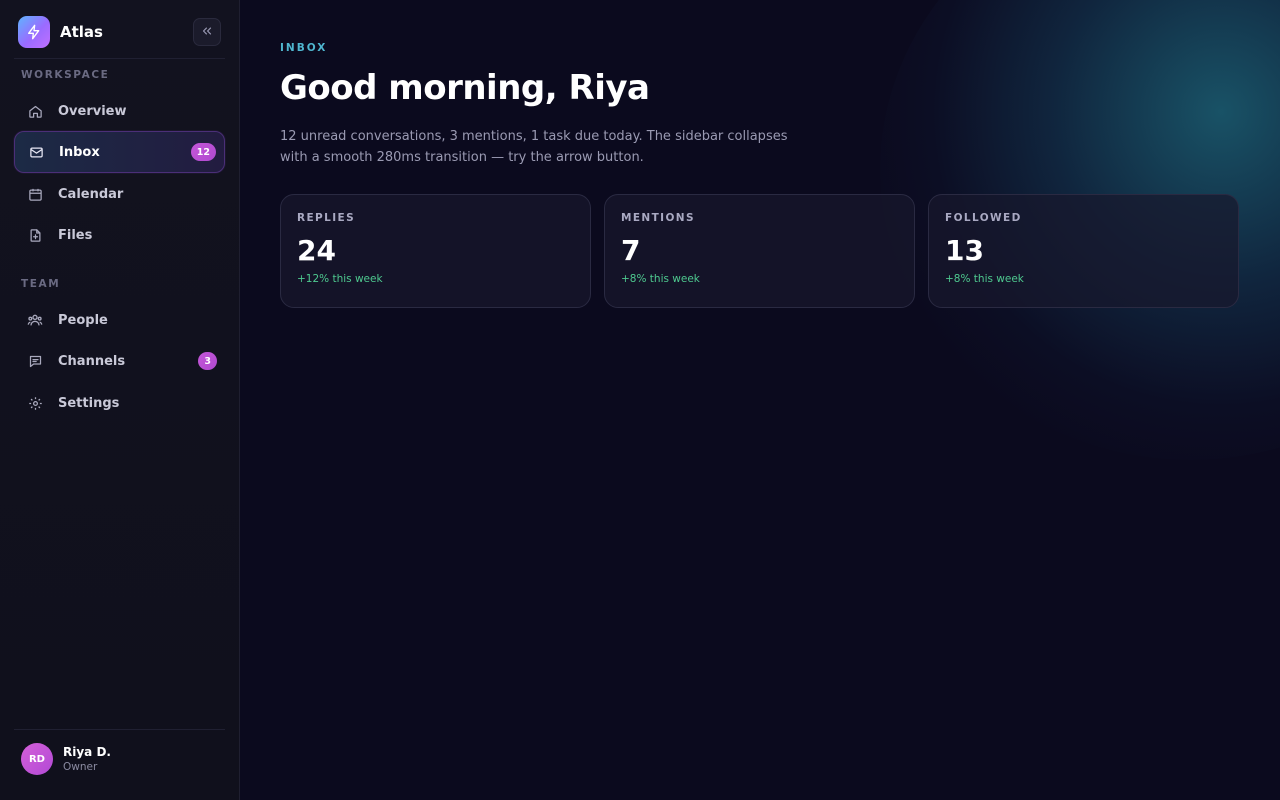 The width and height of the screenshot is (1280, 800). I want to click on stat-value: 7, so click(631, 250).